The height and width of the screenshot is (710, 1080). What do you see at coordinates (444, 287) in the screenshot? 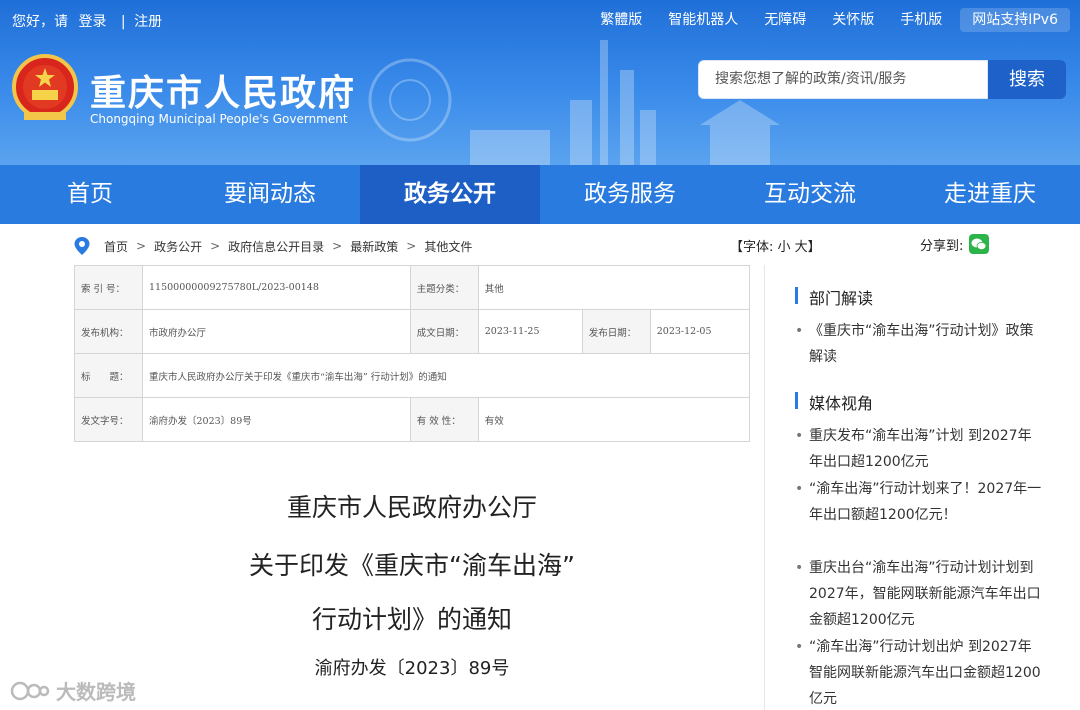
I see `topic-label: 主题分类：` at bounding box center [444, 287].